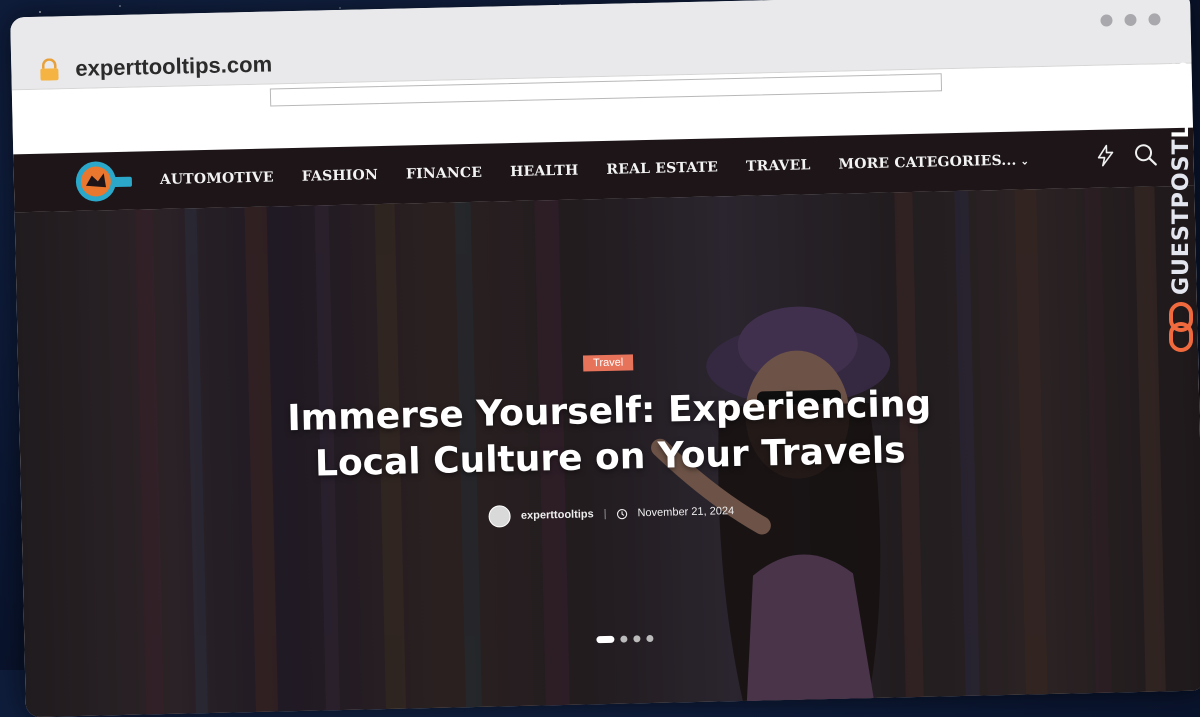 The width and height of the screenshot is (1200, 717). Describe the element at coordinates (1105, 155) in the screenshot. I see `bolt-icon` at that location.